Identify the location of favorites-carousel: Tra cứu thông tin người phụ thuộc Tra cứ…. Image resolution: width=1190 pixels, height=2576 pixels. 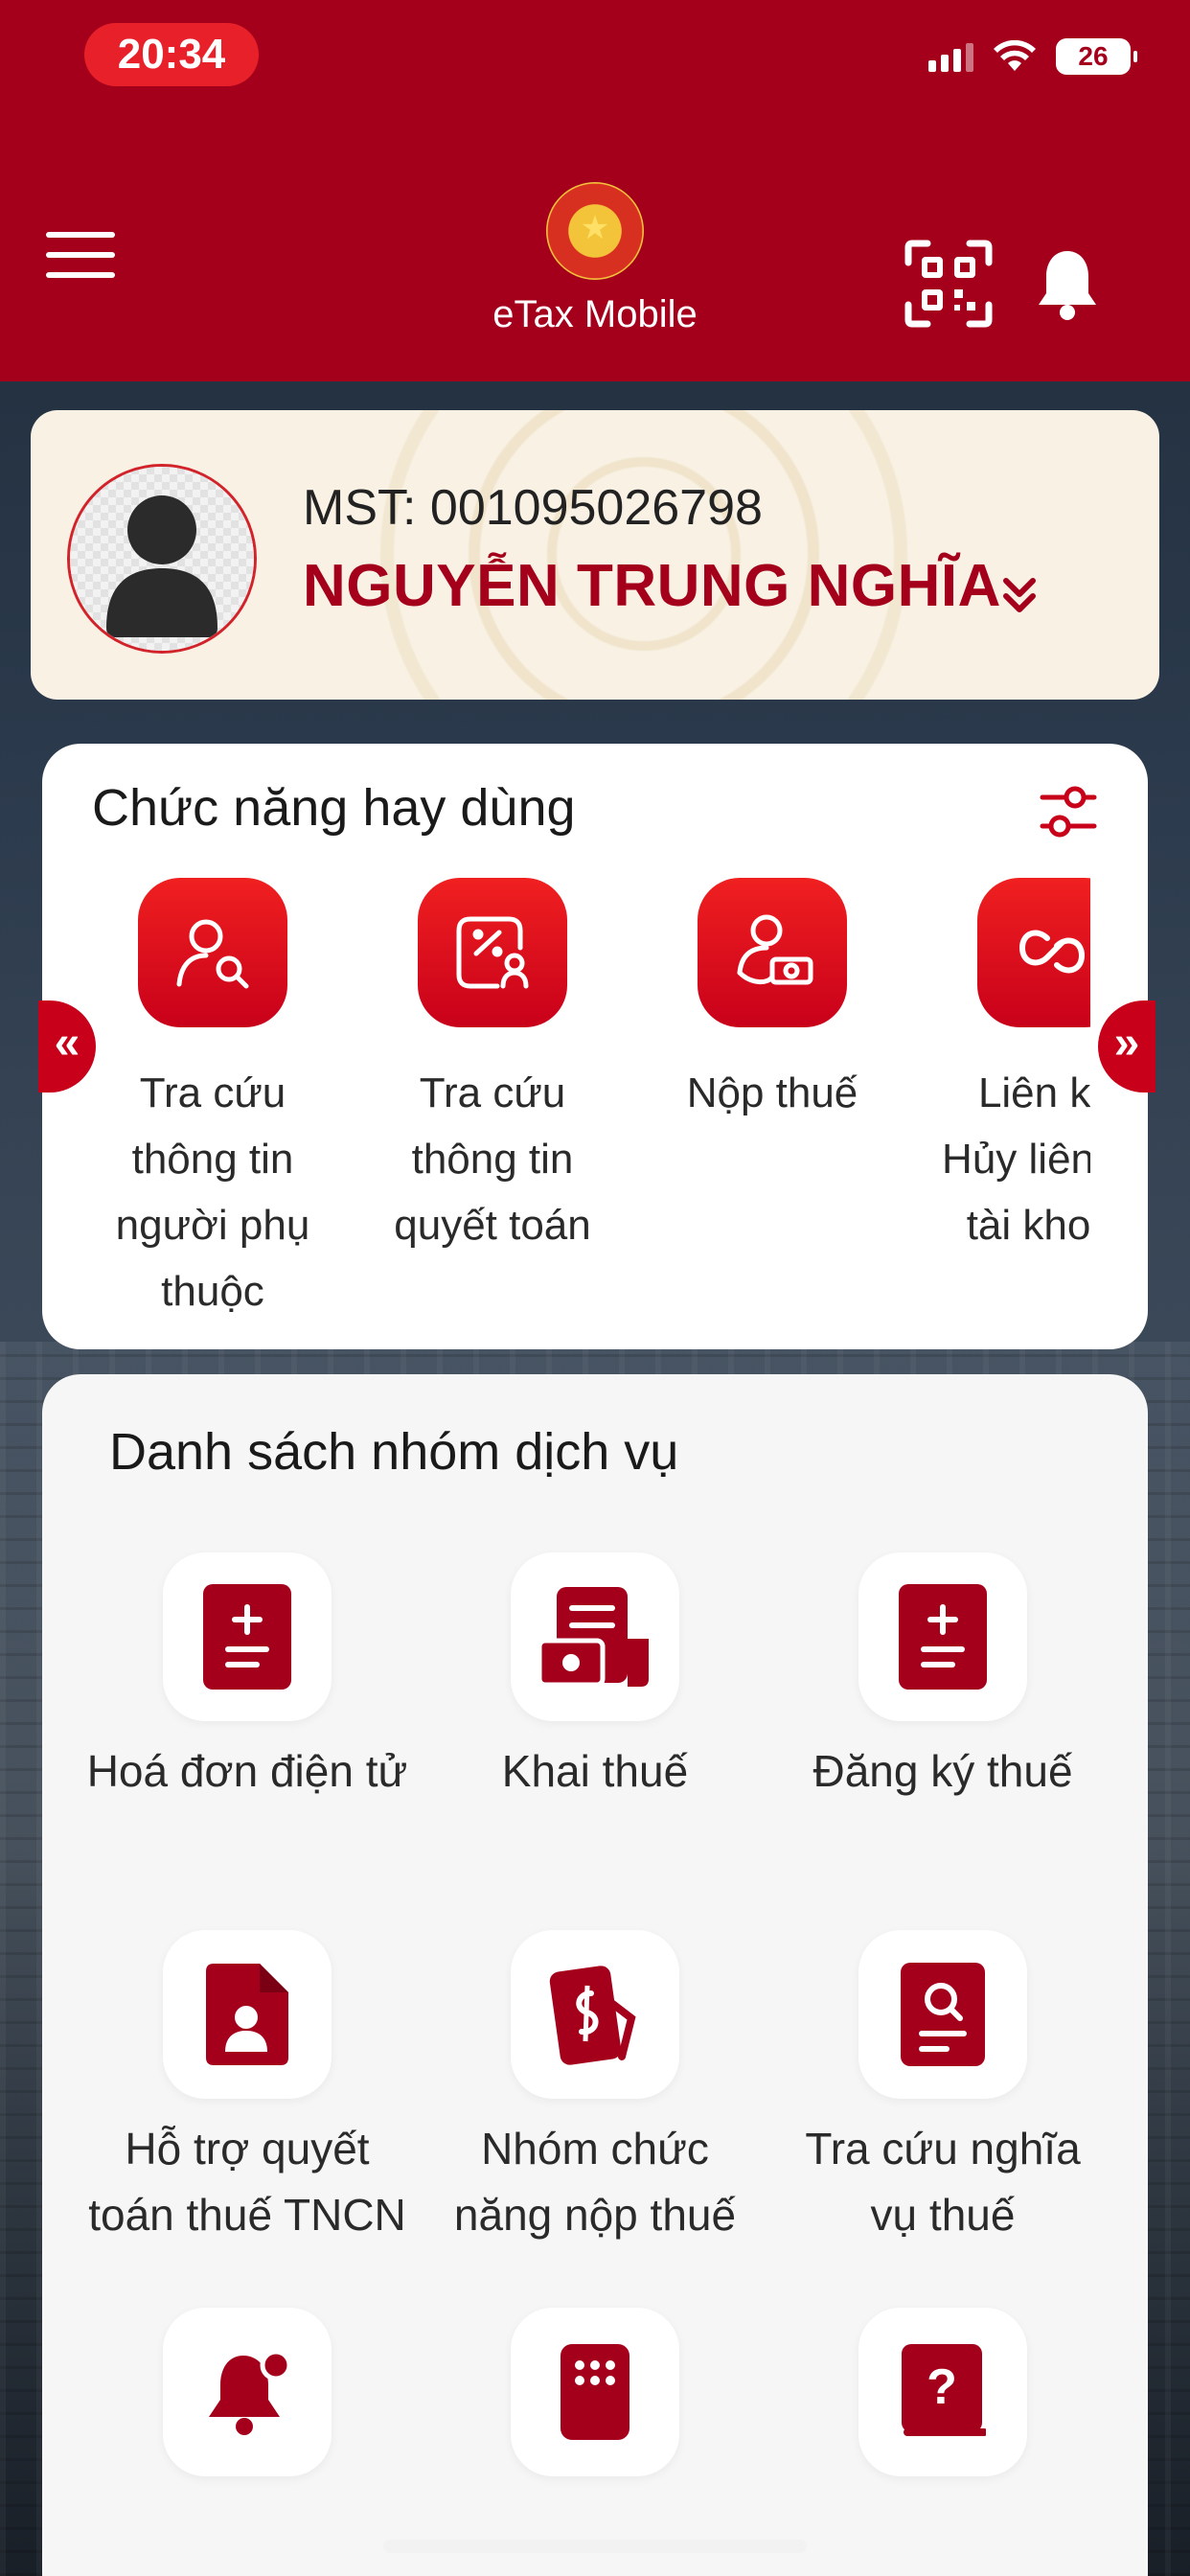
(596, 1108).